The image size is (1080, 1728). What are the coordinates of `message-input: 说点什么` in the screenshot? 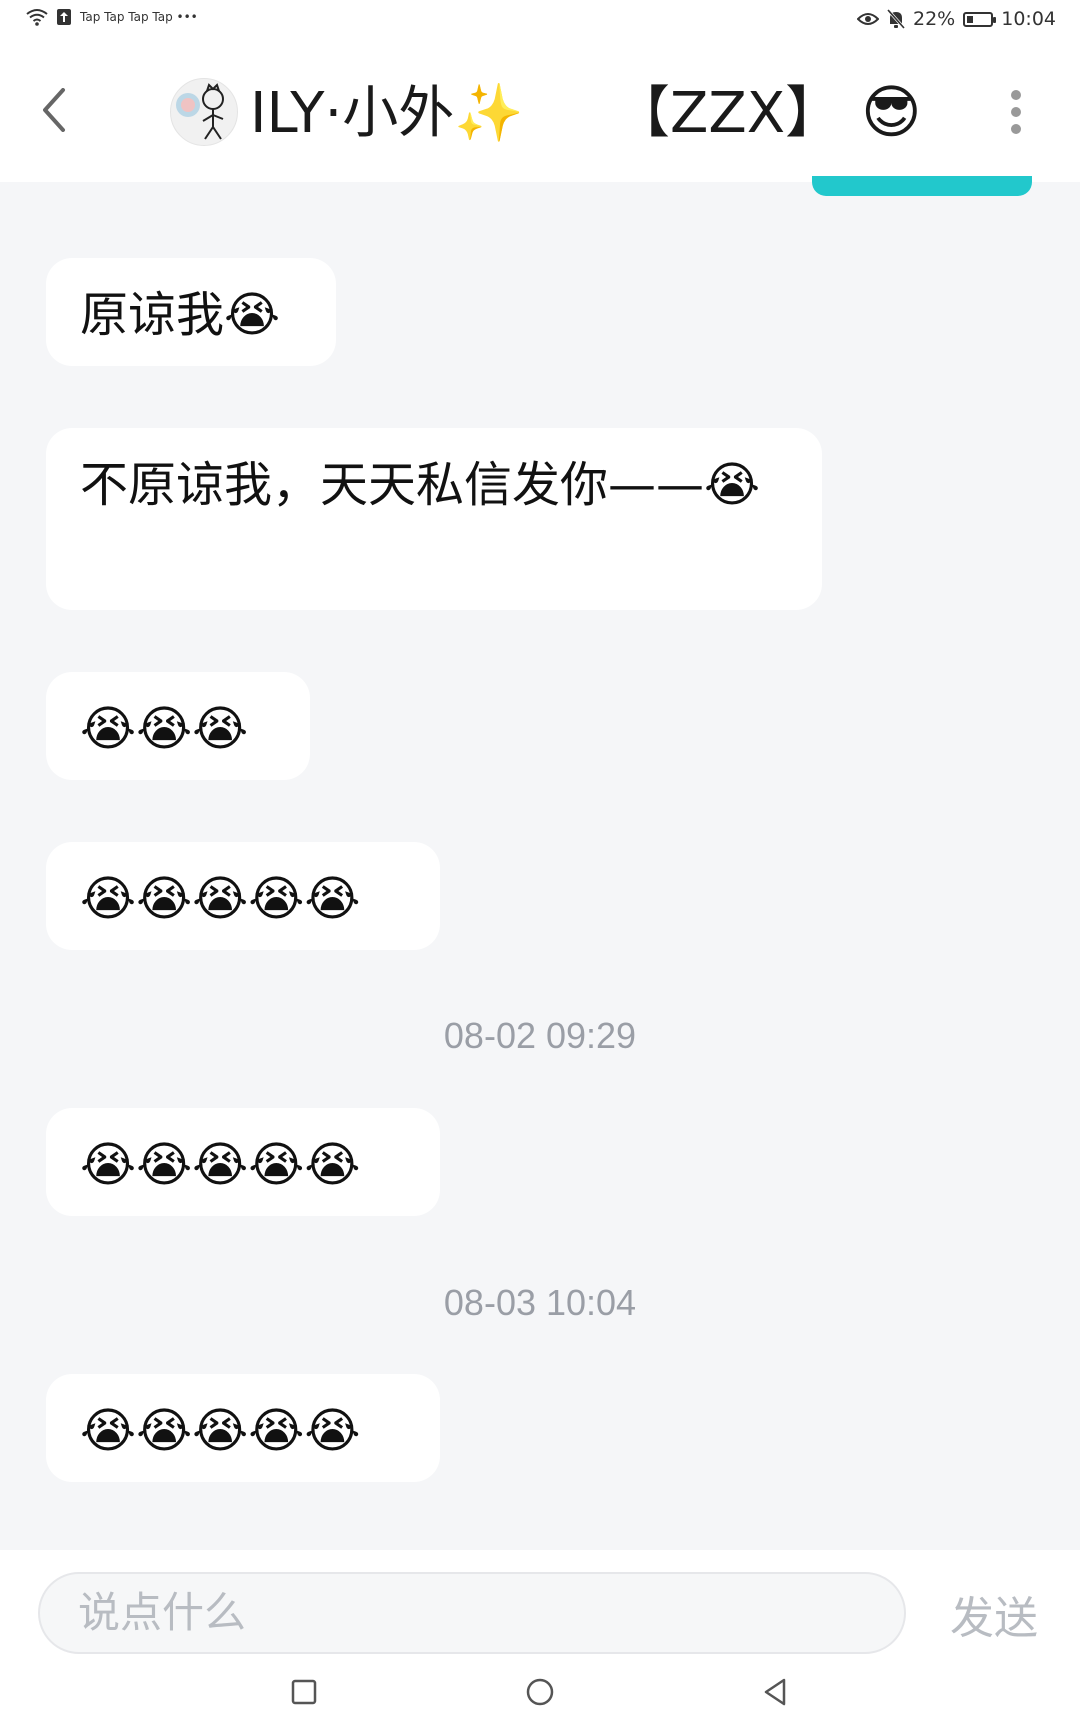 It's located at (472, 1613).